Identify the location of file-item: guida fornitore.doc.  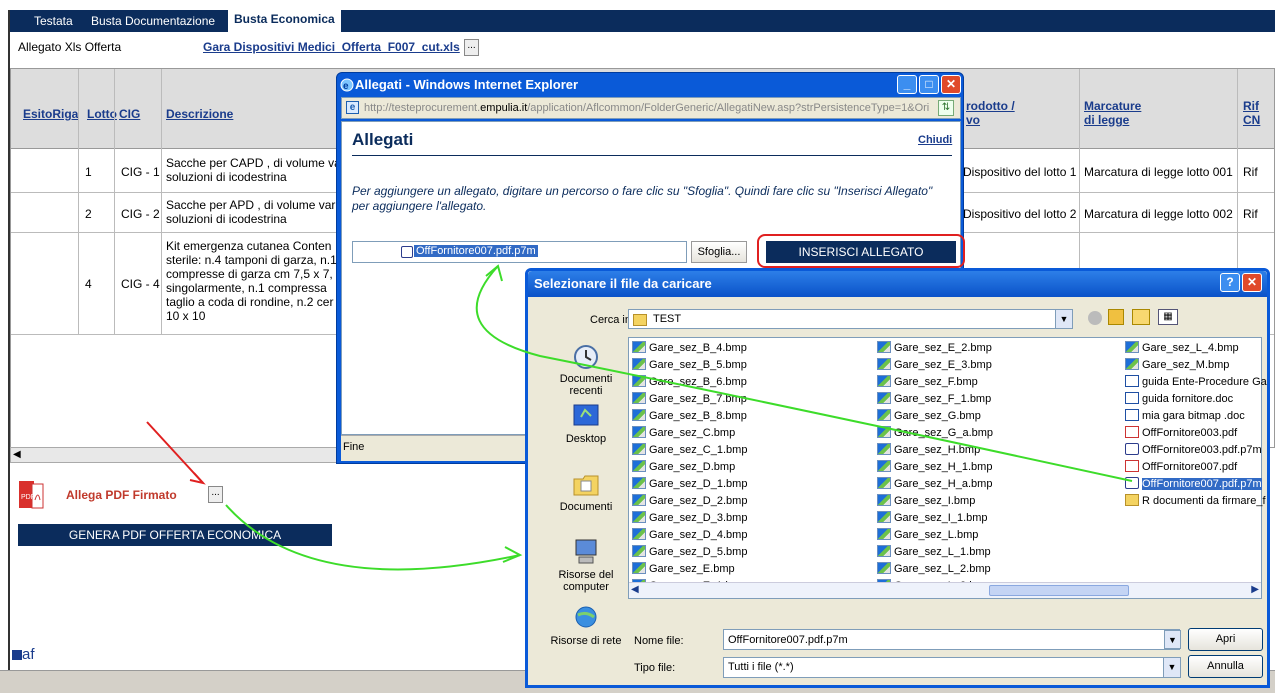
(1179, 399).